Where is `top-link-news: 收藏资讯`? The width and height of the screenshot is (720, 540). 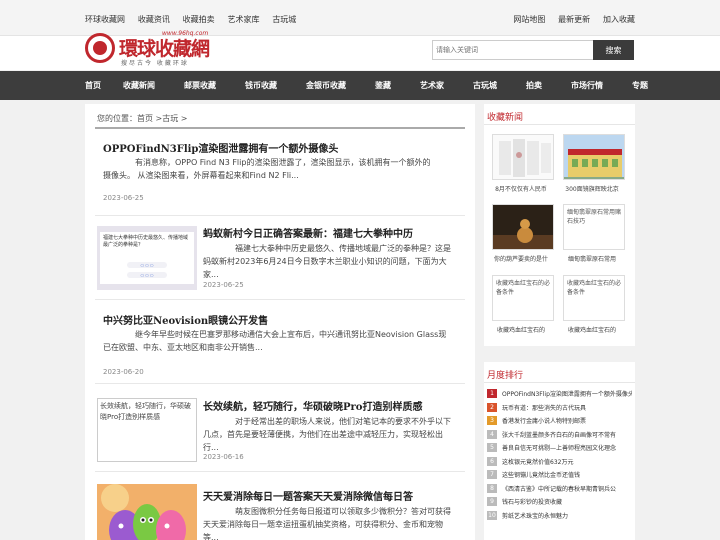
top-link-news: 收藏资讯 is located at coordinates (154, 19).